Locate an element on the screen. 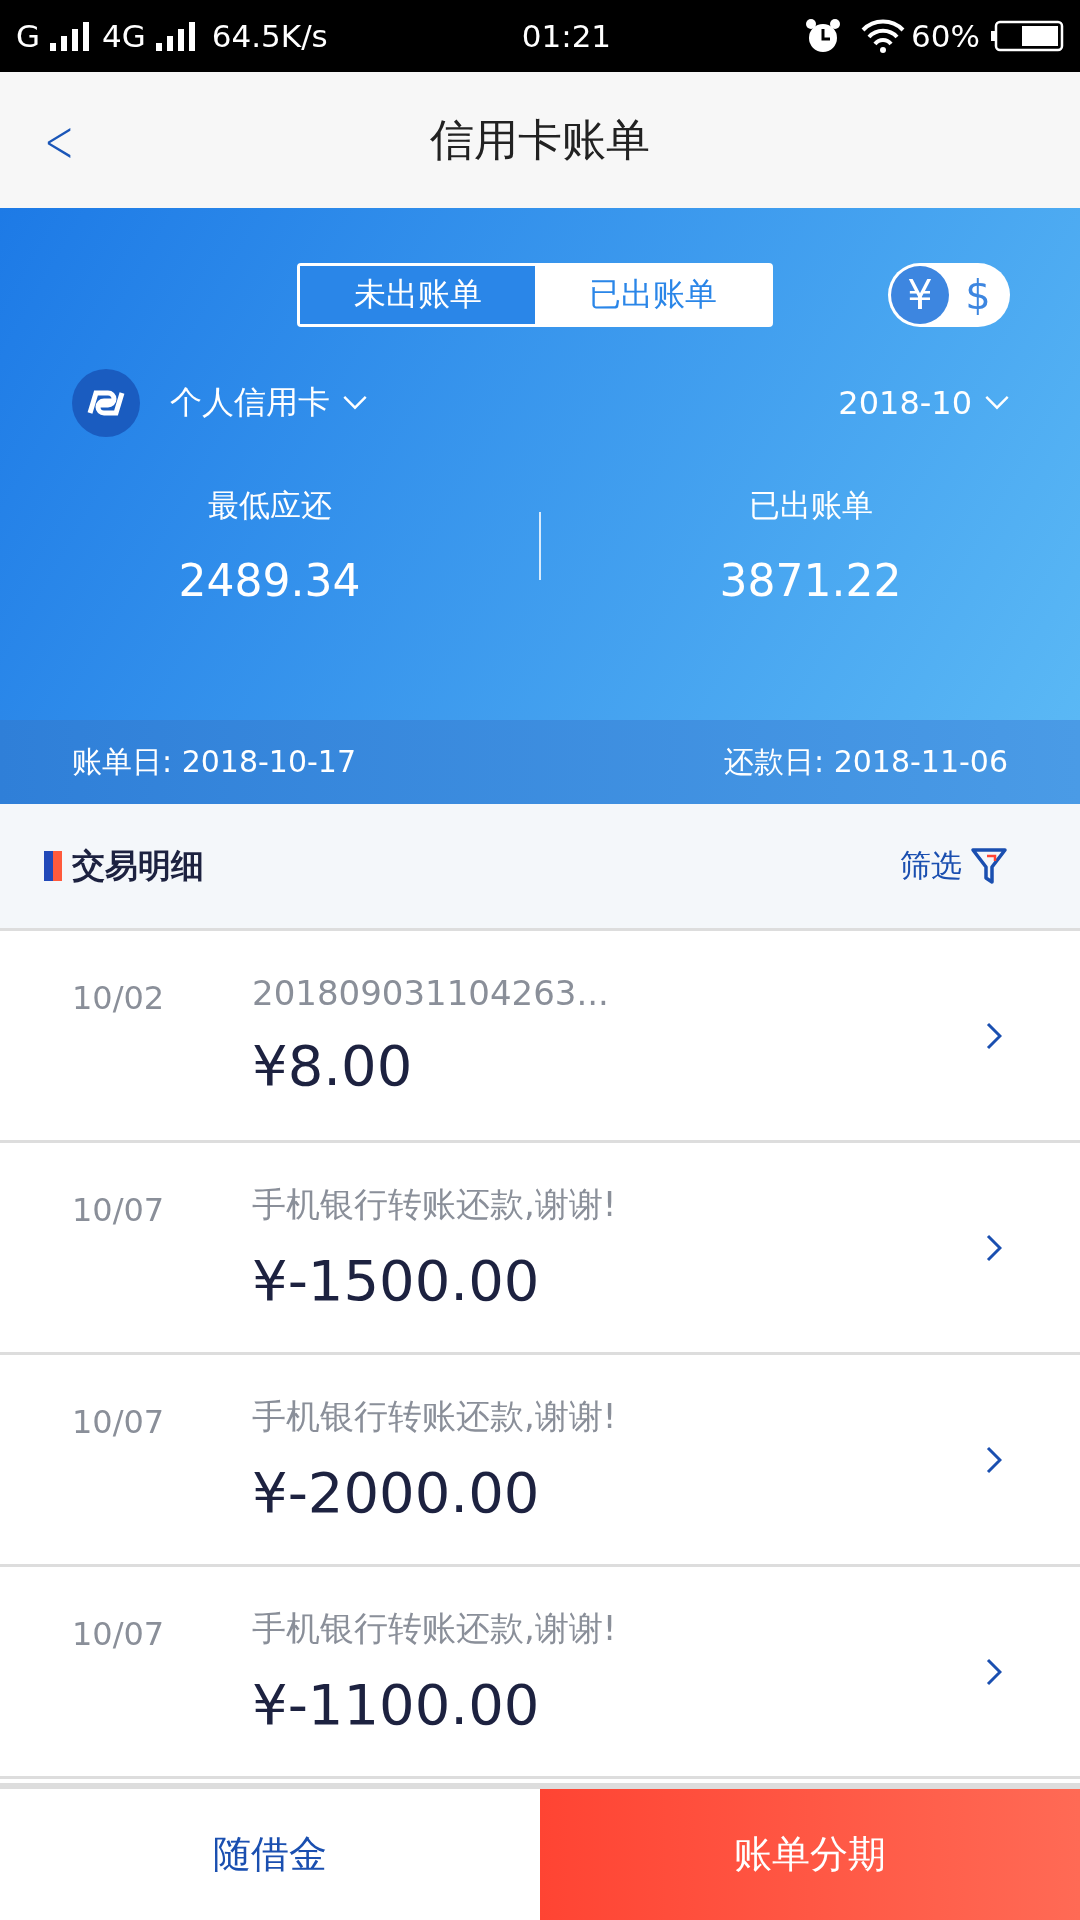 The width and height of the screenshot is (1080, 1920). transaction-row: 10/02 201809031104263... ¥8.00 is located at coordinates (540, 1037).